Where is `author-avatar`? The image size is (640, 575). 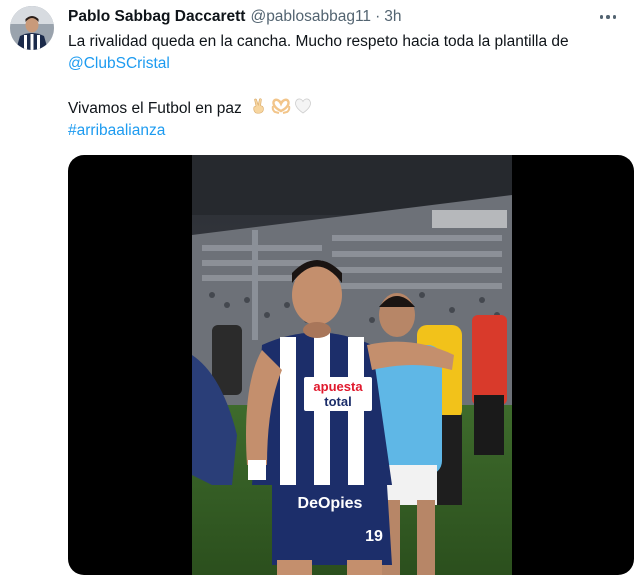
author-avatar is located at coordinates (32, 28).